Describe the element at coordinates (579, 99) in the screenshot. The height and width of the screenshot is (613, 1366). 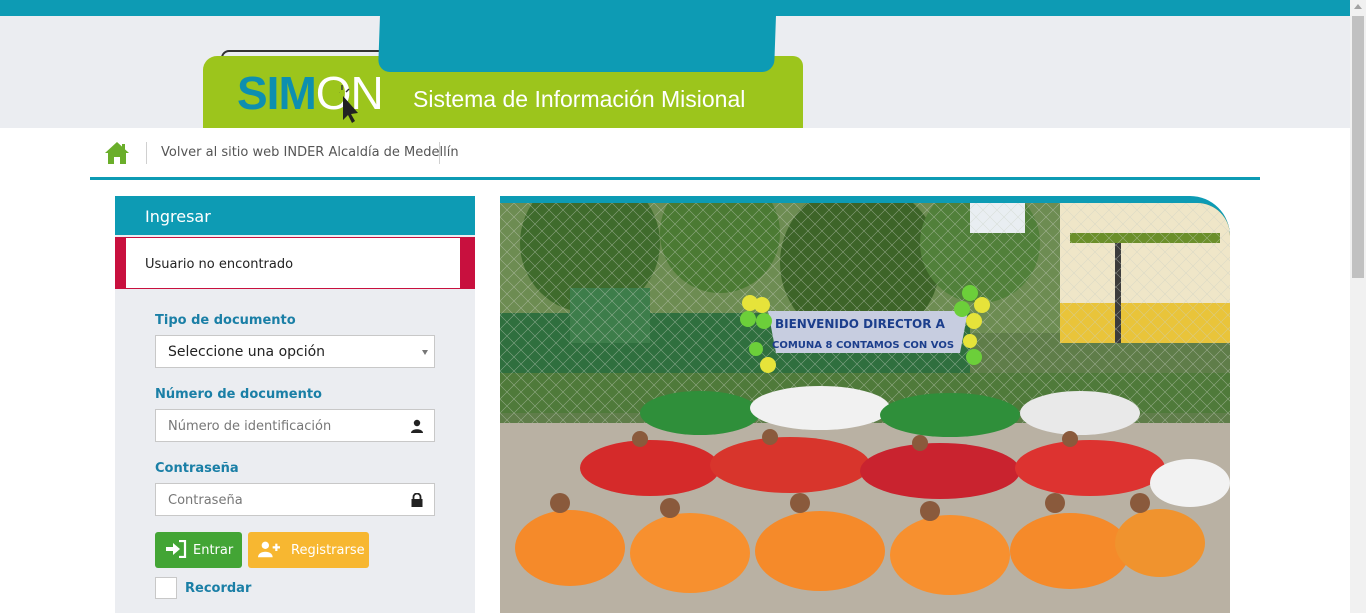
I see `logo-tagline: Sistema de Información Misional` at that location.